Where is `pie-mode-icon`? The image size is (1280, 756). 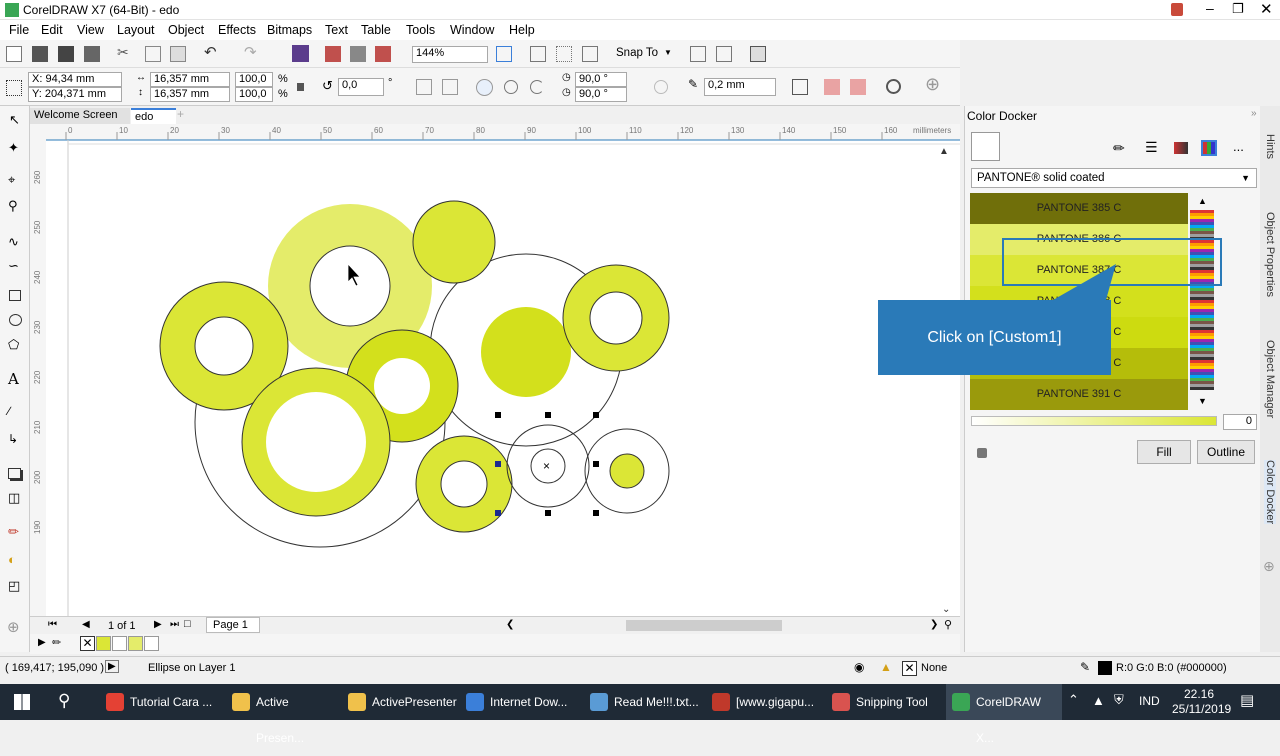 pie-mode-icon is located at coordinates (511, 87).